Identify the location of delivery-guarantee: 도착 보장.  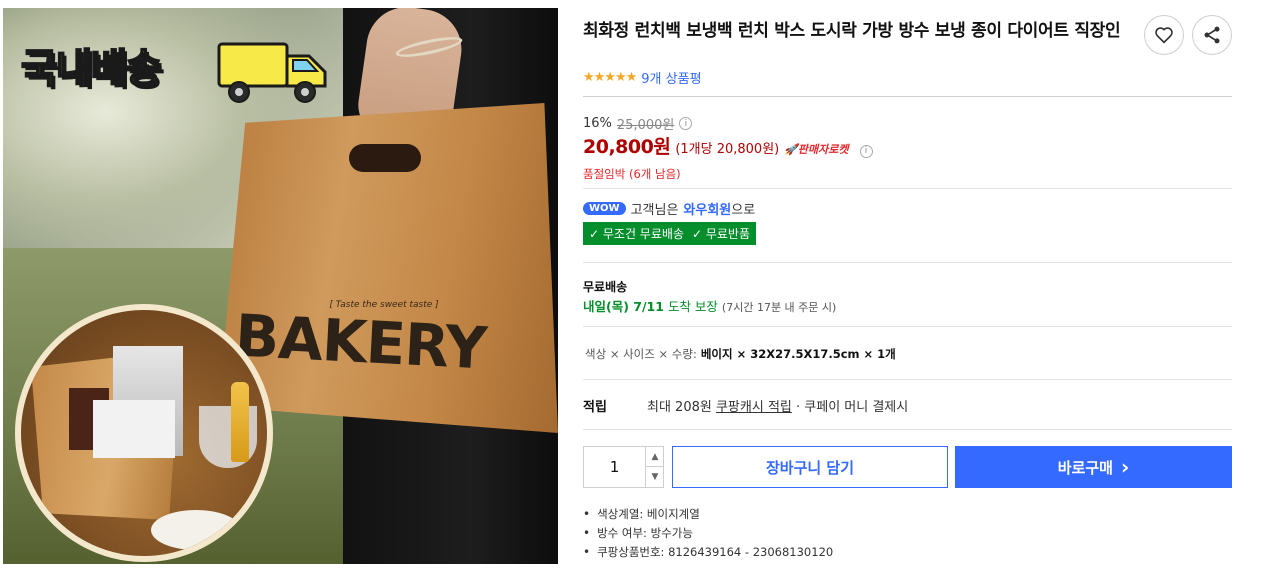
(692, 306).